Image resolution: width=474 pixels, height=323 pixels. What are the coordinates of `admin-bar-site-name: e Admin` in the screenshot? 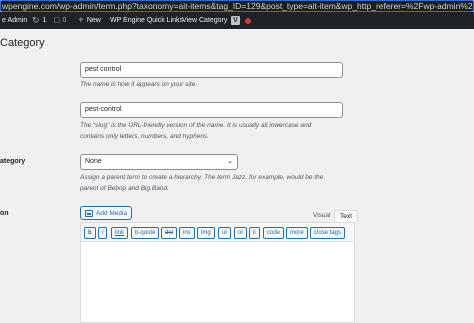 It's located at (14, 20).